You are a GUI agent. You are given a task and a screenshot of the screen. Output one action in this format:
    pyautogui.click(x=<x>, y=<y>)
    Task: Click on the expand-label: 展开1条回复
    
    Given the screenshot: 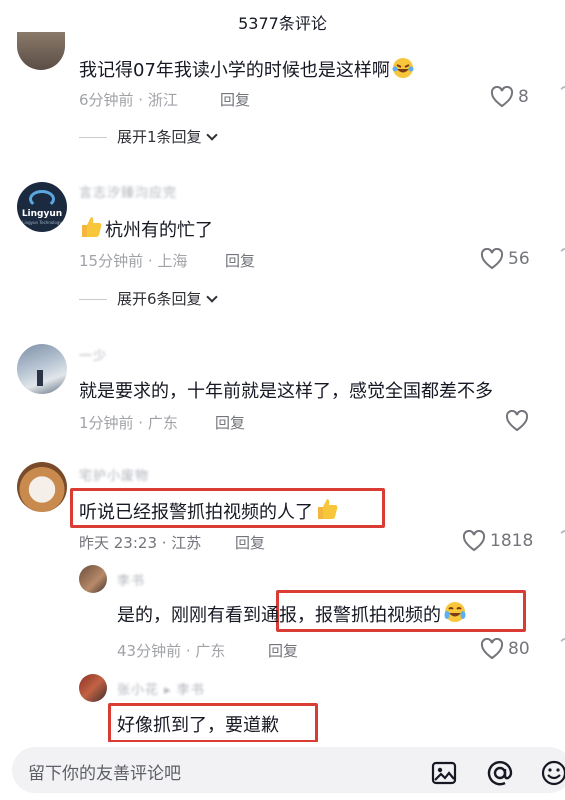 What is the action you would take?
    pyautogui.click(x=159, y=137)
    